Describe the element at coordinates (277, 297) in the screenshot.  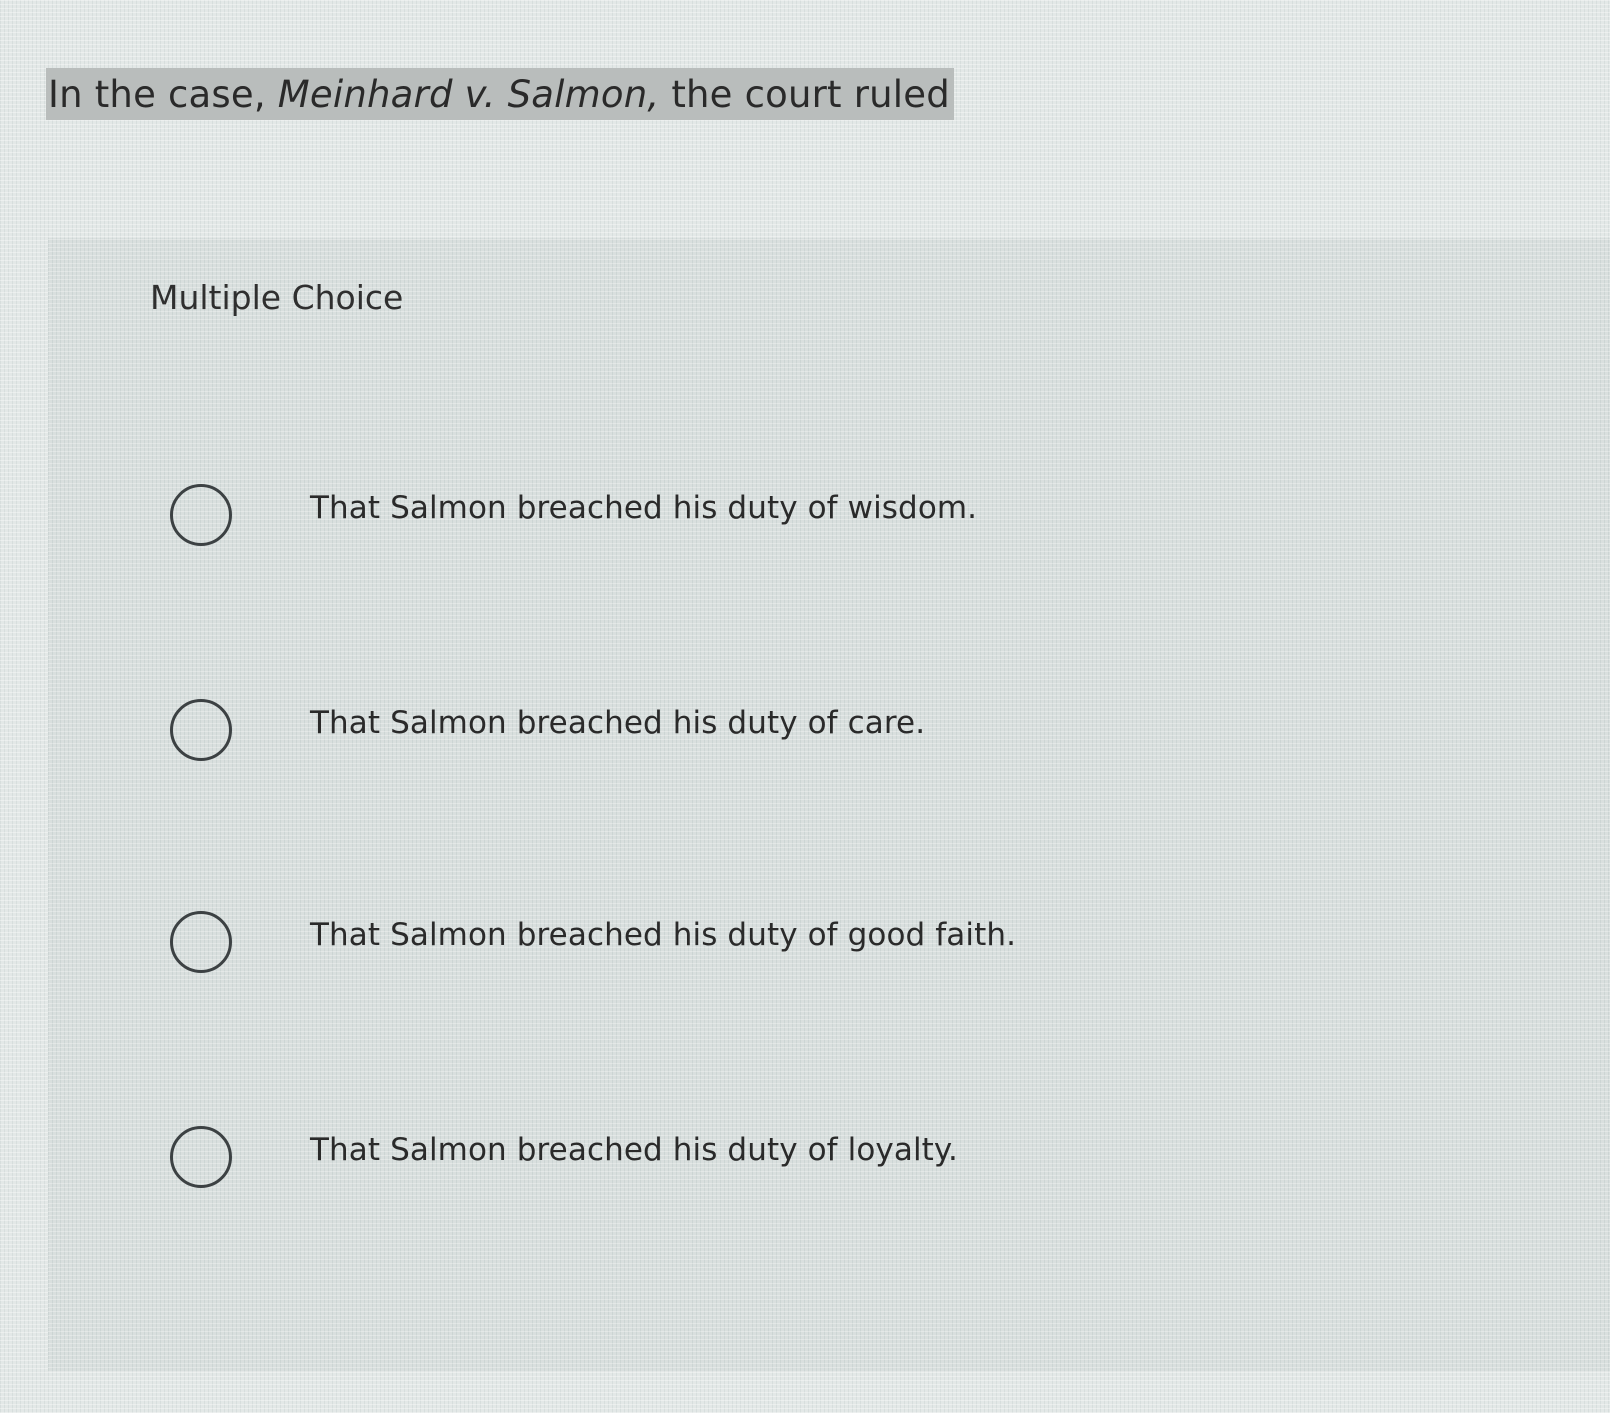
I see `question-type-label: Multiple Choice` at that location.